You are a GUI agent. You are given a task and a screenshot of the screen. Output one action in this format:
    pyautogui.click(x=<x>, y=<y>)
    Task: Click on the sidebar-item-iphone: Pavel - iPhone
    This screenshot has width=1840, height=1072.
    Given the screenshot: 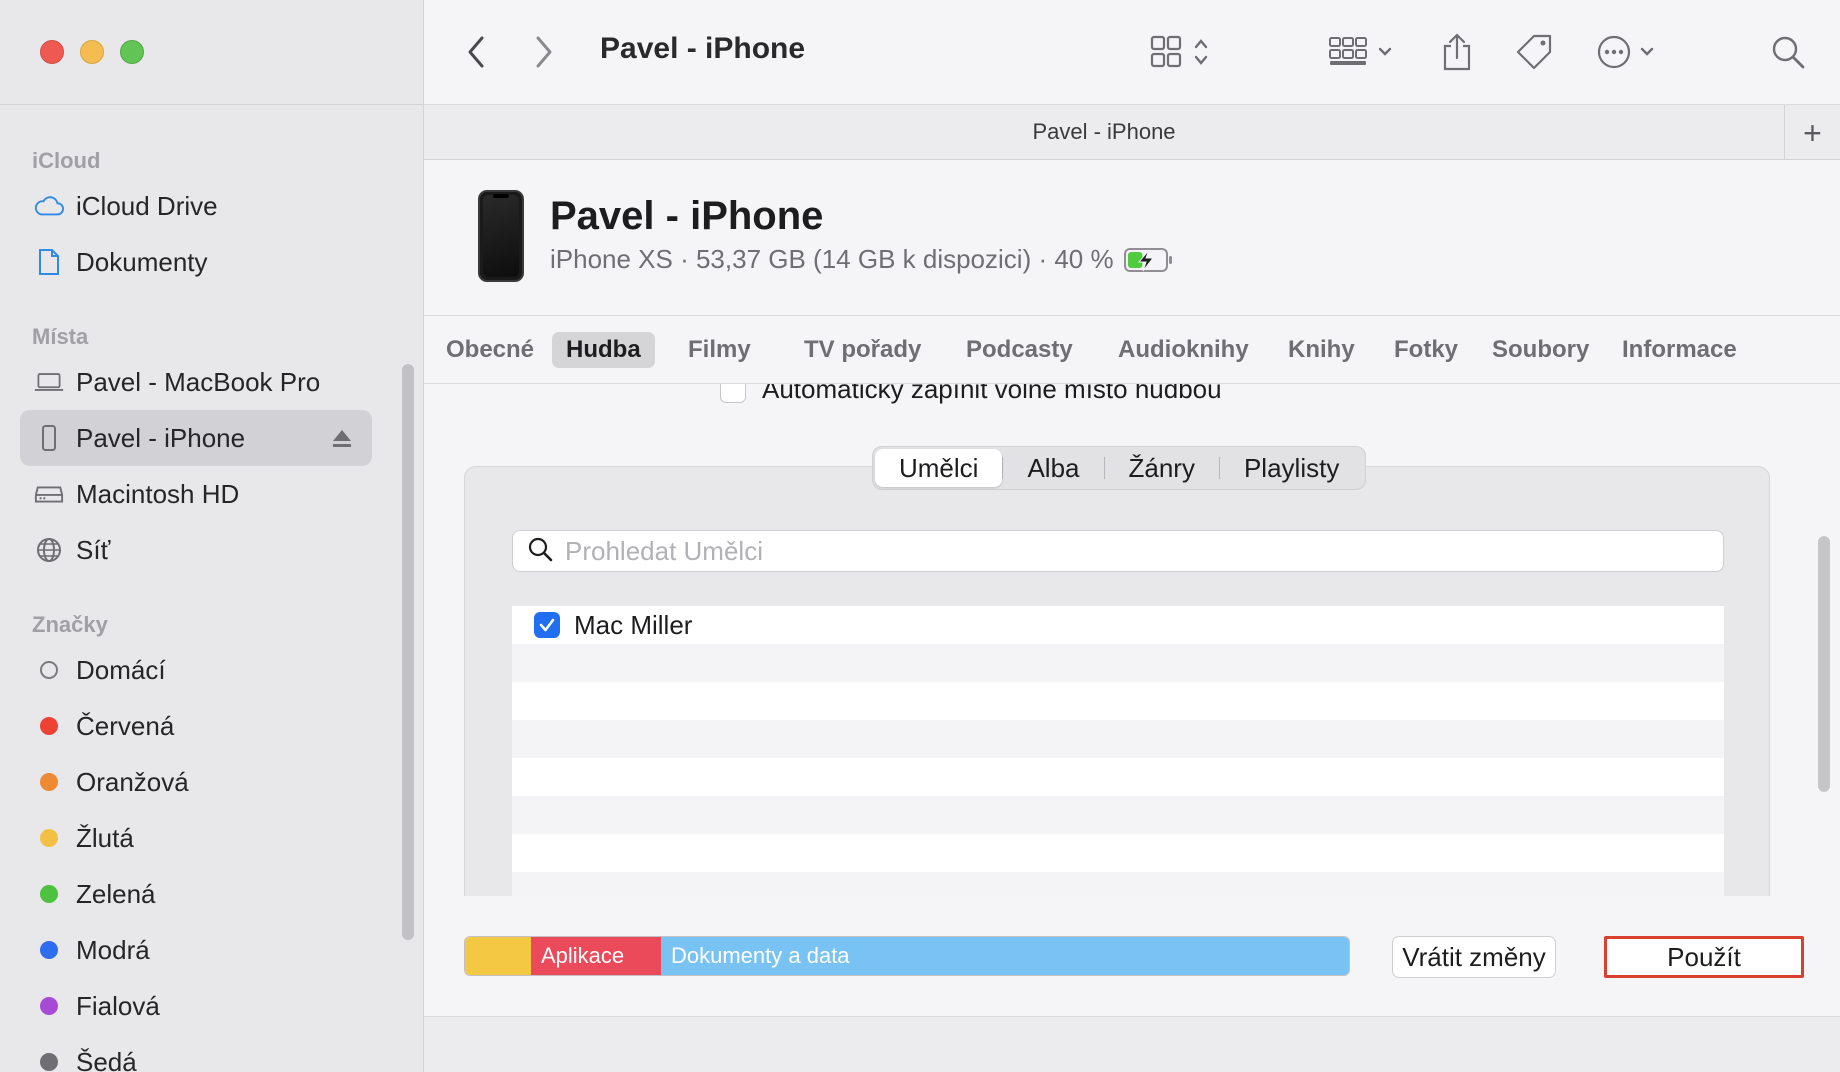 What is the action you would take?
    pyautogui.click(x=196, y=438)
    